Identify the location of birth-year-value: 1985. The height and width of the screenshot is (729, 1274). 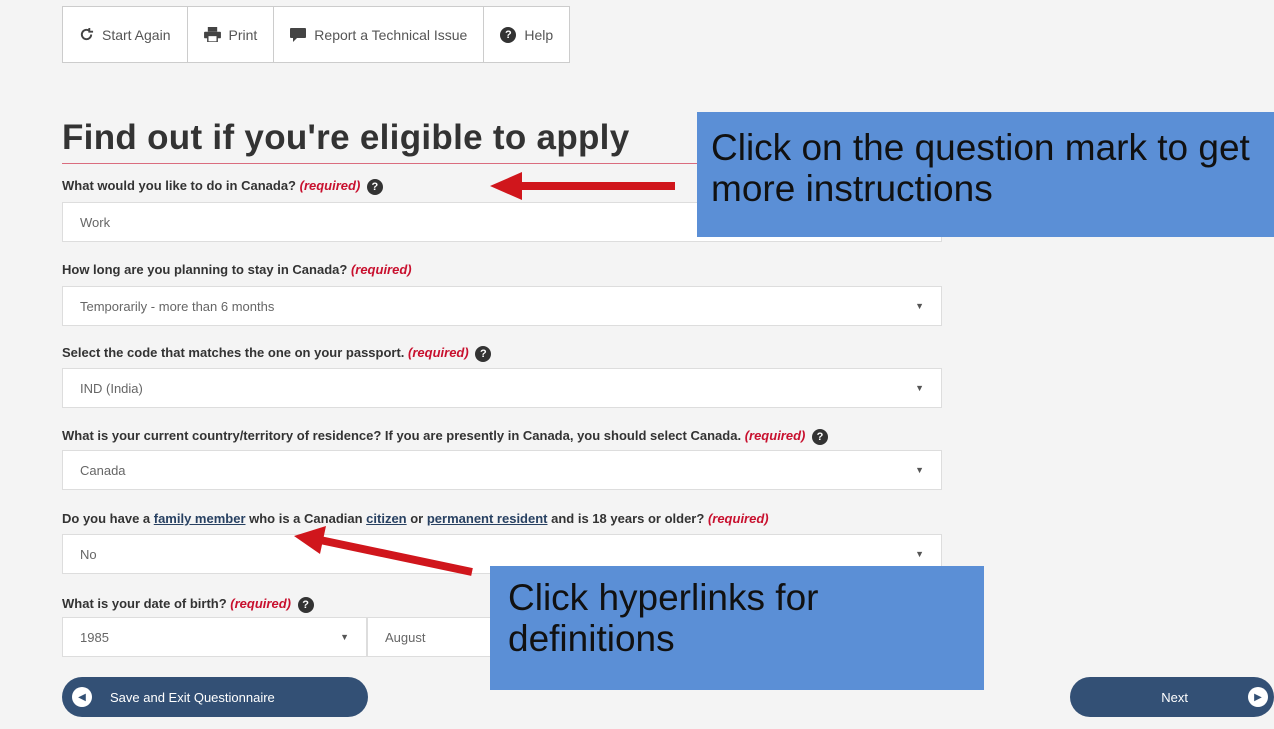
(94, 637).